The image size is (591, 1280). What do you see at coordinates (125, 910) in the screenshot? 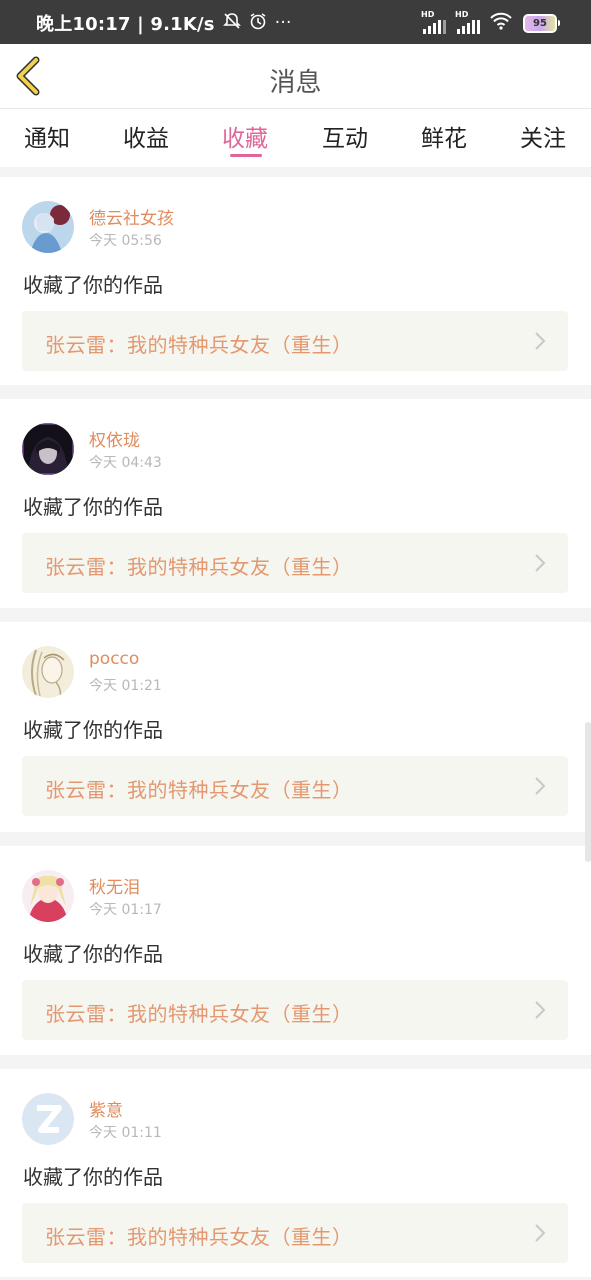
I see `timestamp: 今天 01:17` at bounding box center [125, 910].